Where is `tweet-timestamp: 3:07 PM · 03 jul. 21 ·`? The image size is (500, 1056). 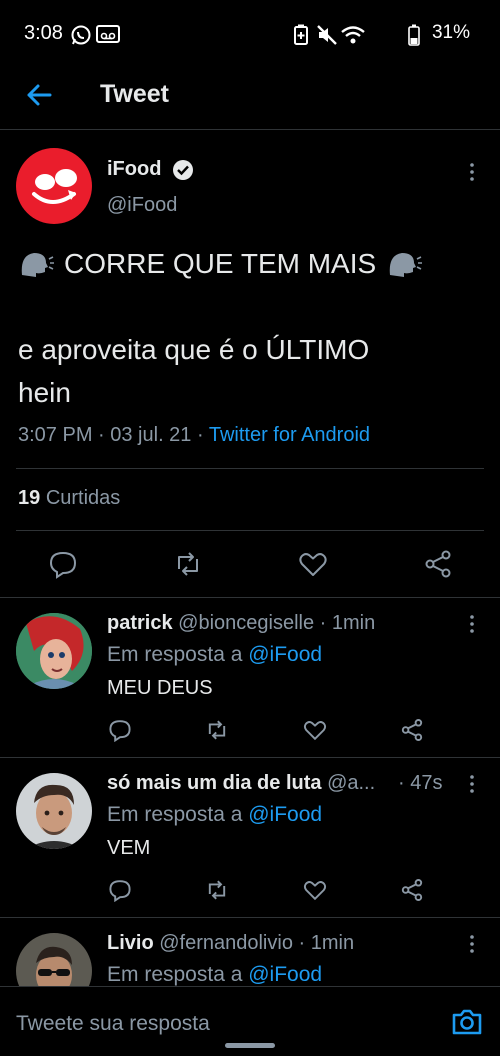 tweet-timestamp: 3:07 PM · 03 jul. 21 · is located at coordinates (113, 435).